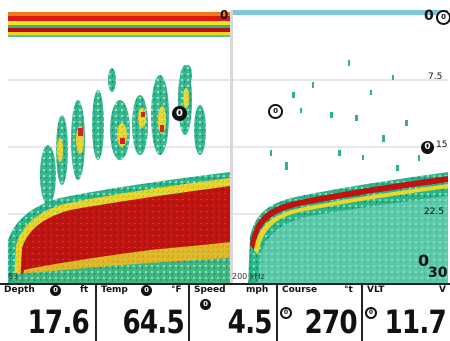  I want to click on depth-tick-22-5: 22.5, so click(434, 212).